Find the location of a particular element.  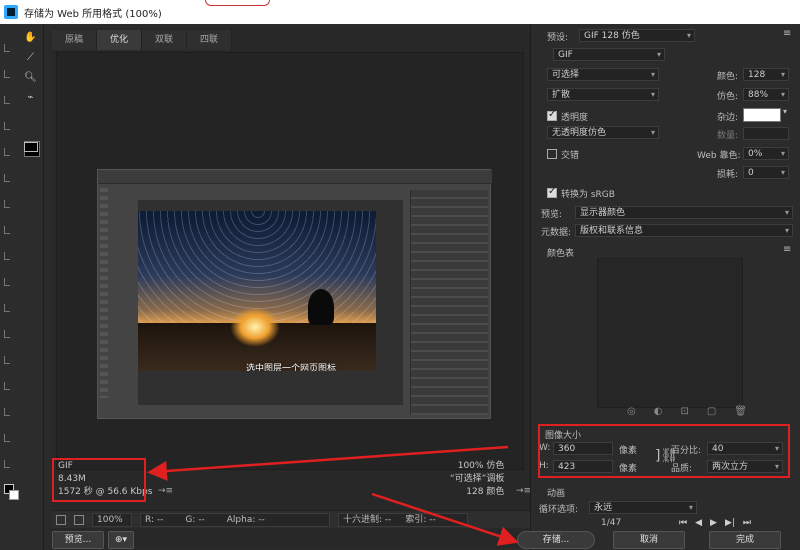

new-color-icon: ▢ is located at coordinates (711, 411).